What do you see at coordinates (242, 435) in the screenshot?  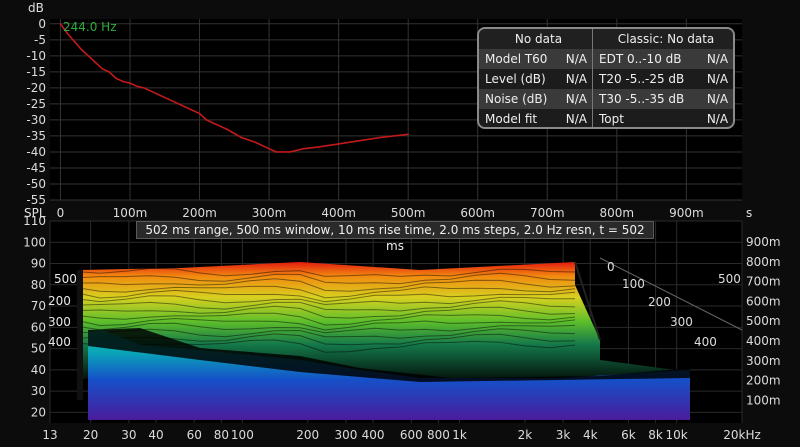 I see `waterfall-x-tick-label: 100` at bounding box center [242, 435].